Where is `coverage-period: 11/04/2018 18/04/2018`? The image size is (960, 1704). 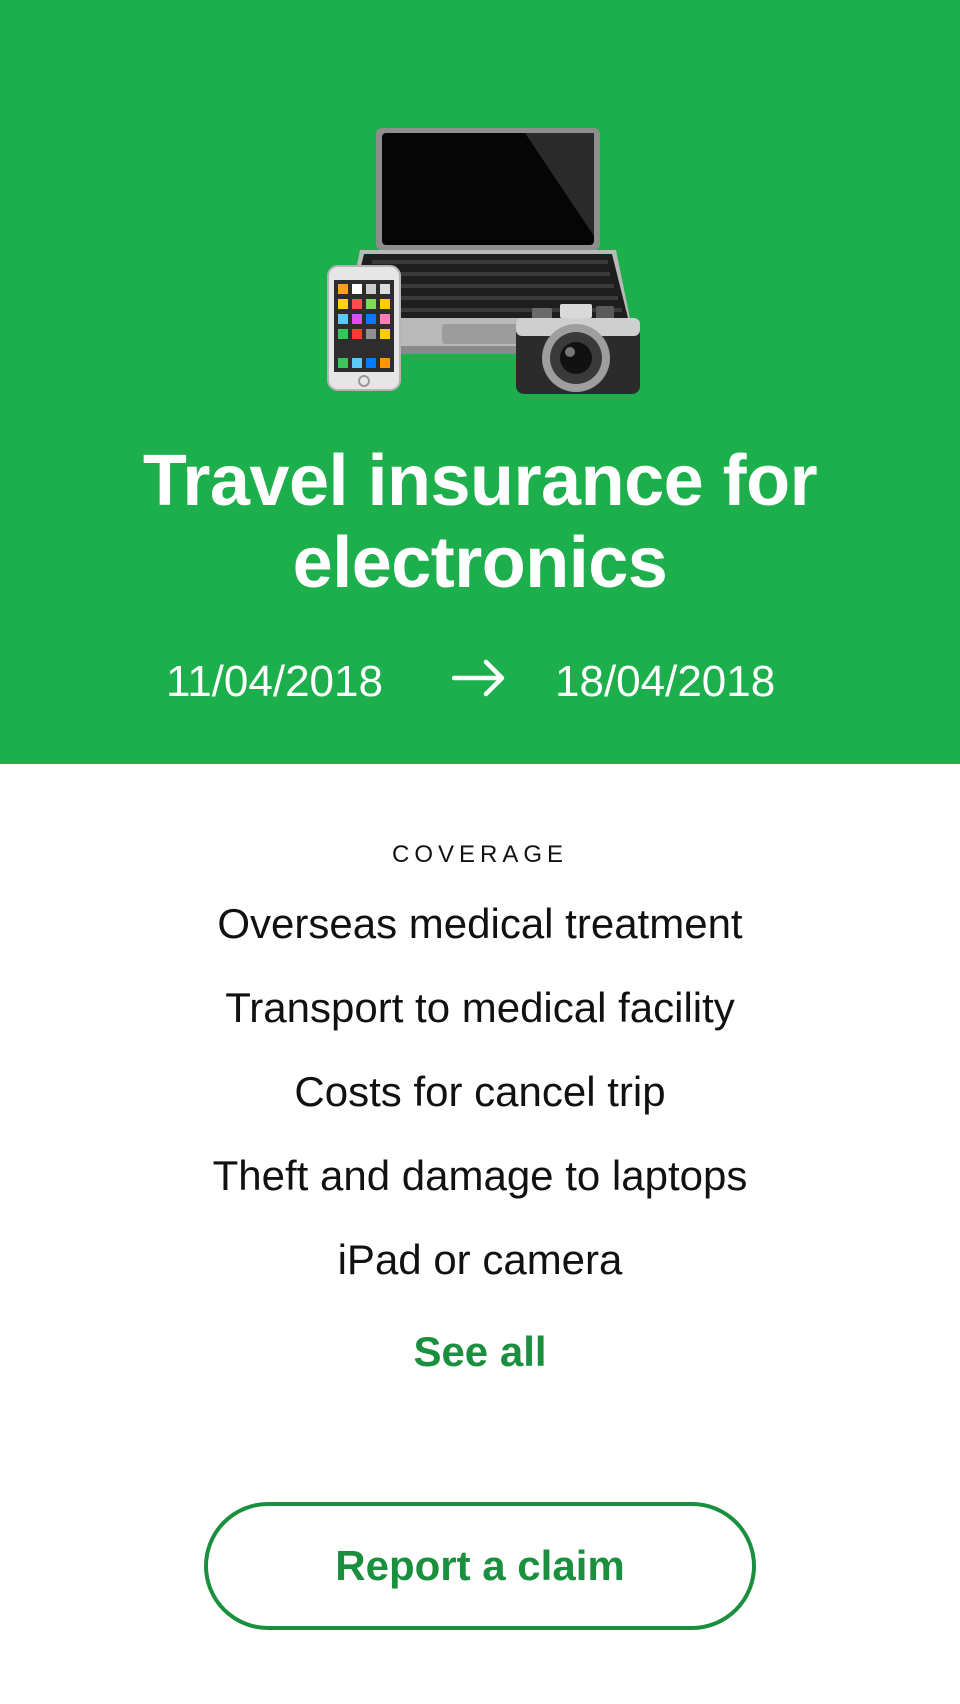
coverage-period: 11/04/2018 18/04/2018 is located at coordinates (480, 687).